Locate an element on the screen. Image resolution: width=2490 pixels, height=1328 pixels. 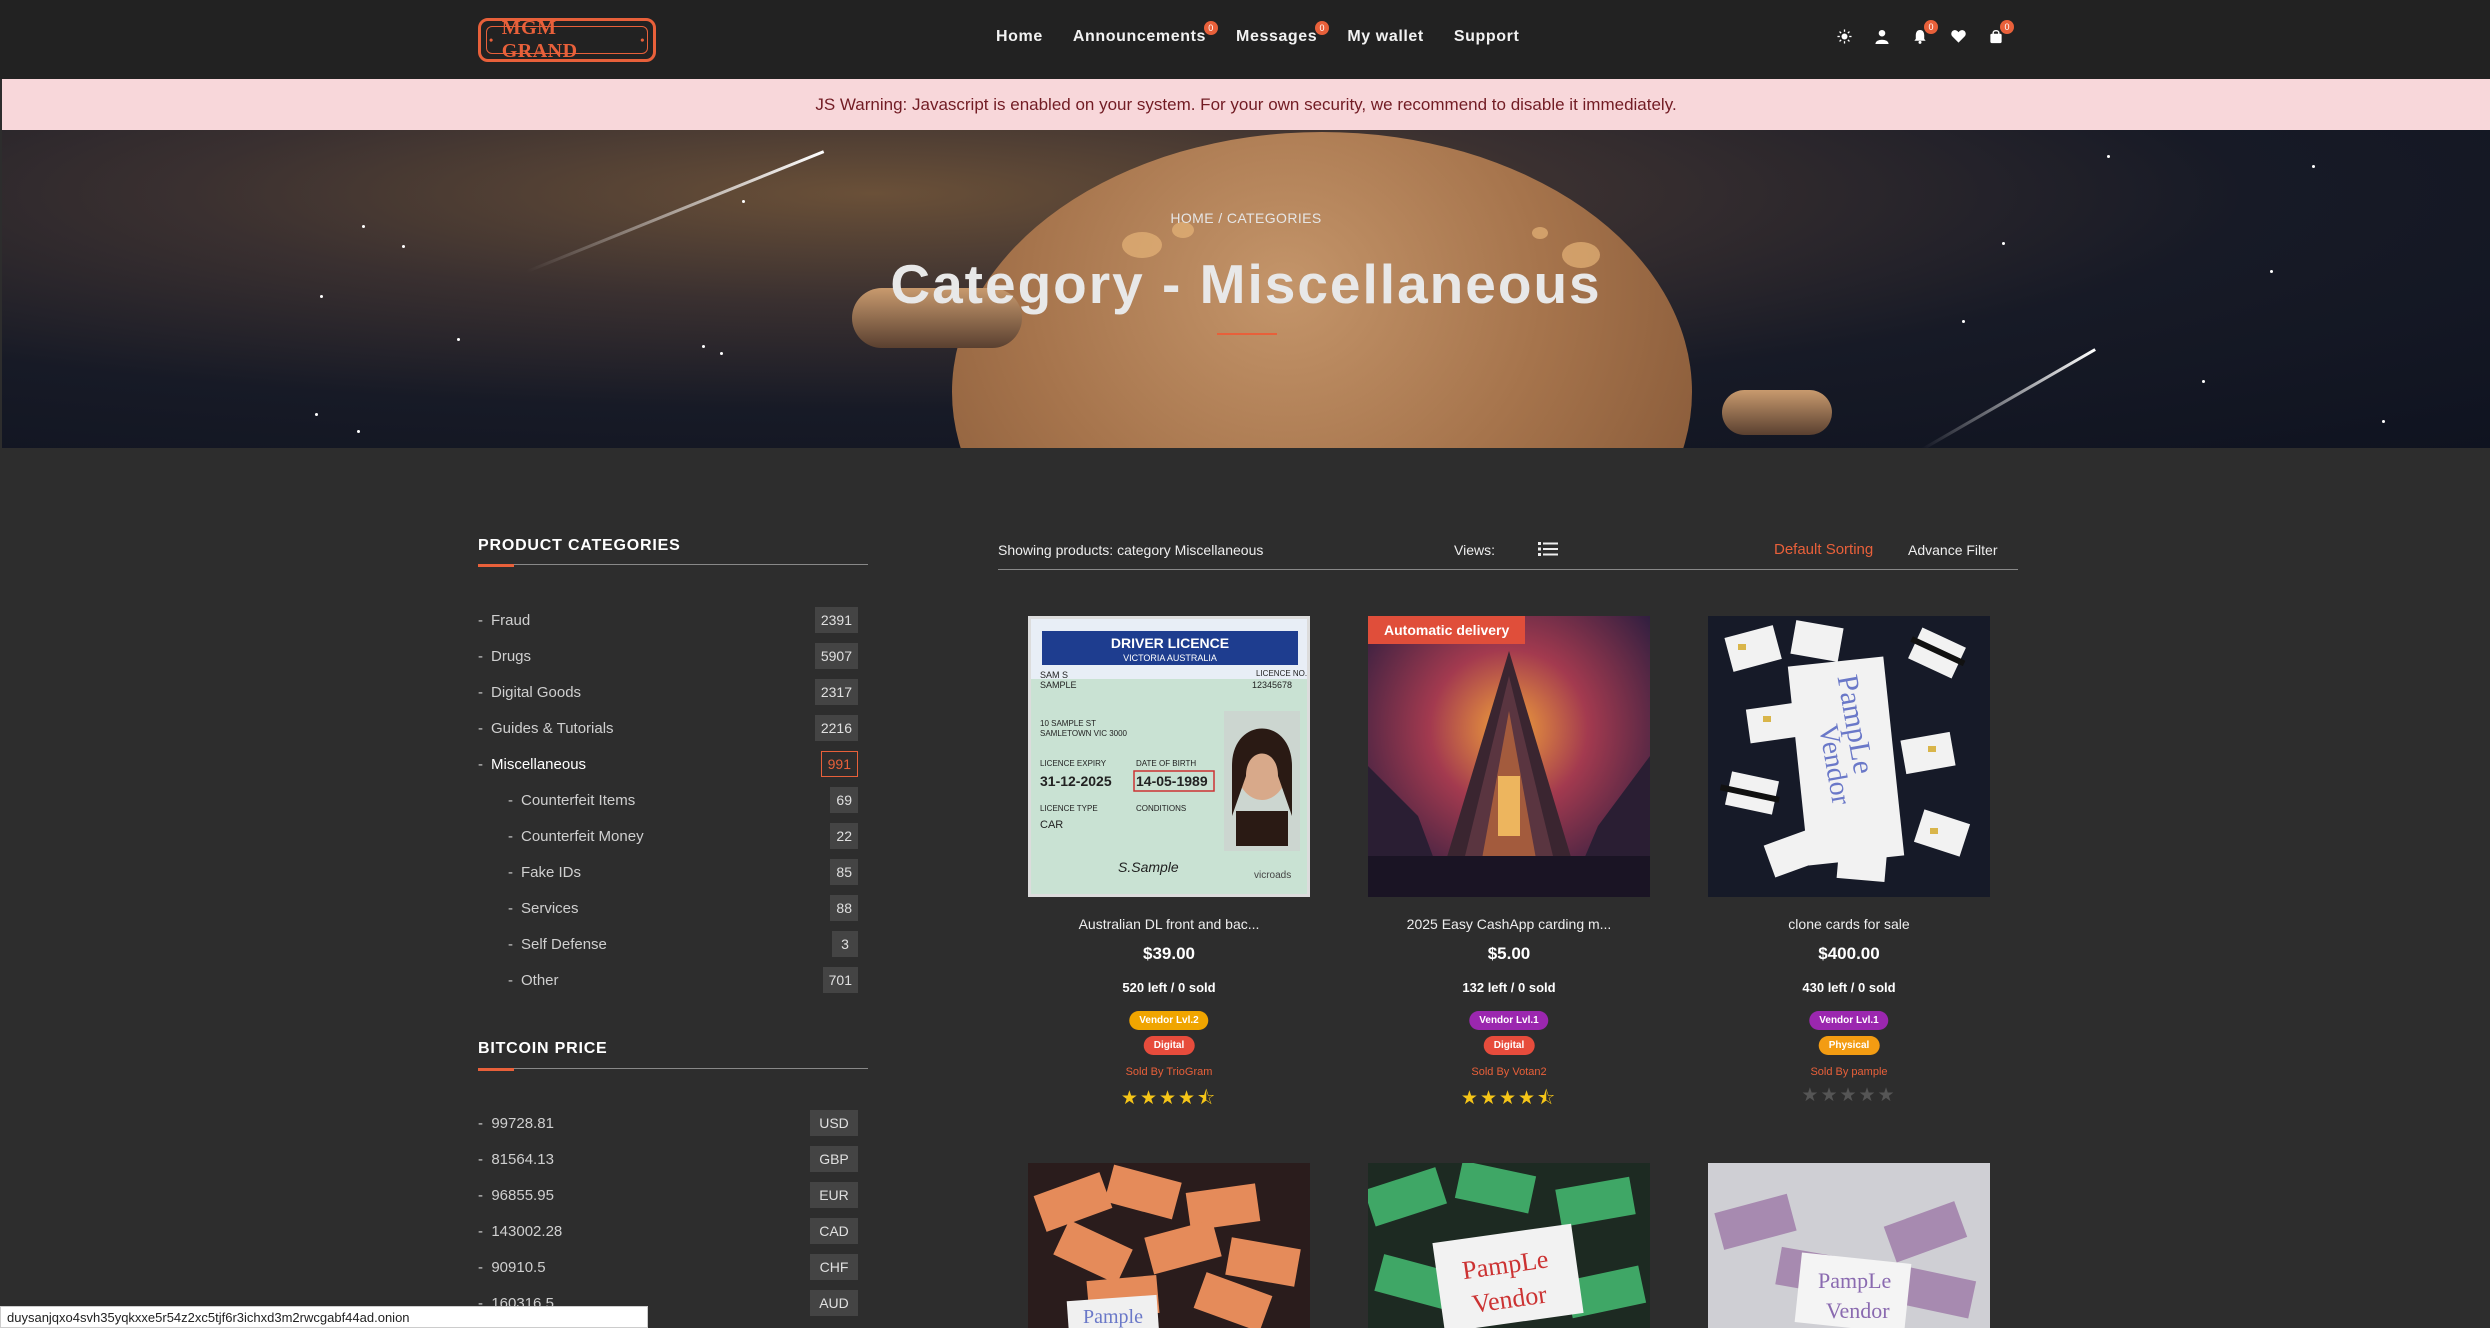
product-image: Automatic delivery is located at coordinates (1509, 756).